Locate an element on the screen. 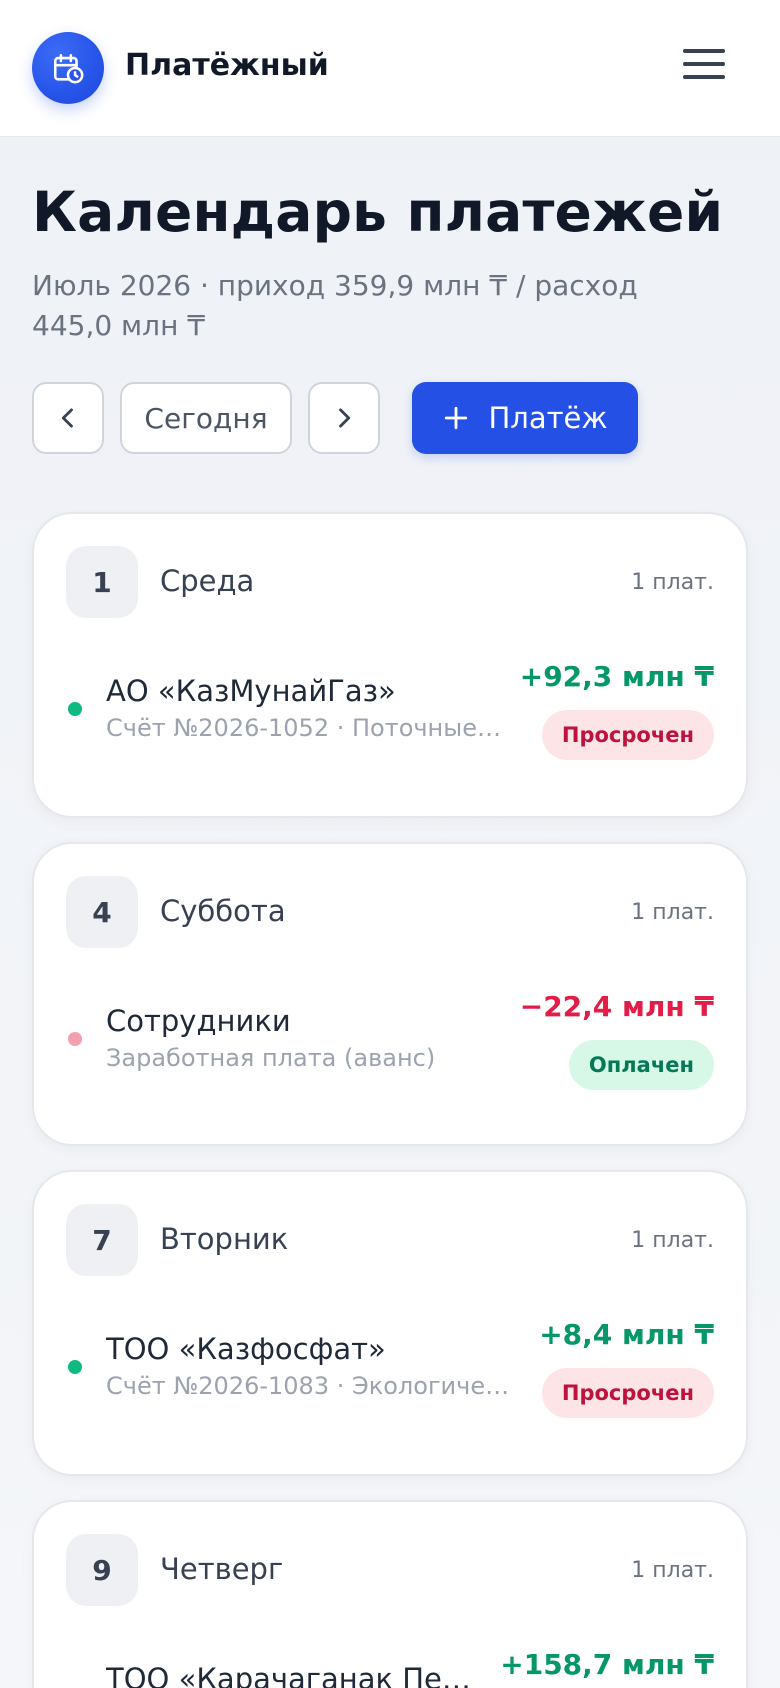  day-name: Вторник is located at coordinates (224, 1239).